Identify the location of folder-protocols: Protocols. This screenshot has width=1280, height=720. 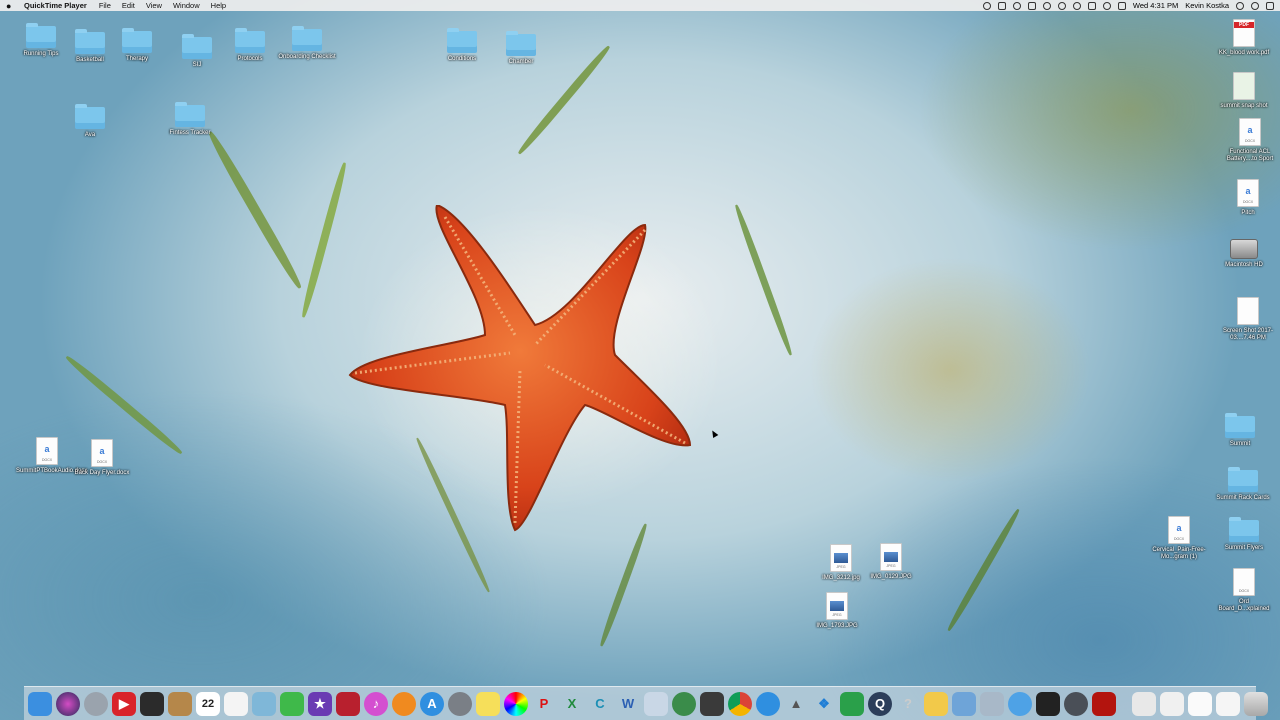
(250, 45).